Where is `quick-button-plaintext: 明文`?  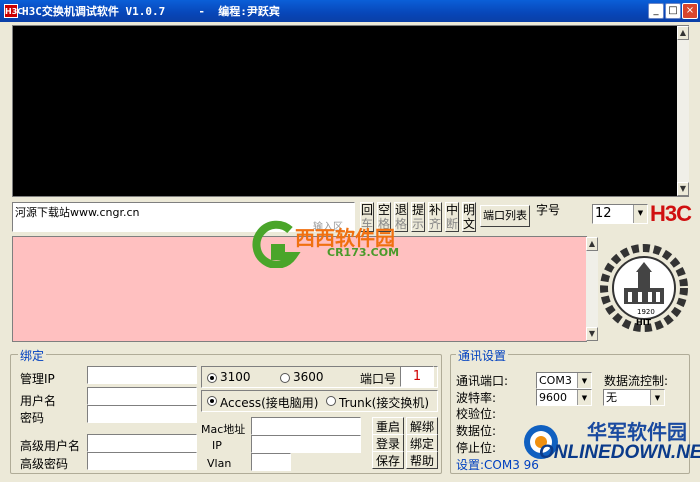
quick-button-plaintext: 明文 is located at coordinates (469, 217).